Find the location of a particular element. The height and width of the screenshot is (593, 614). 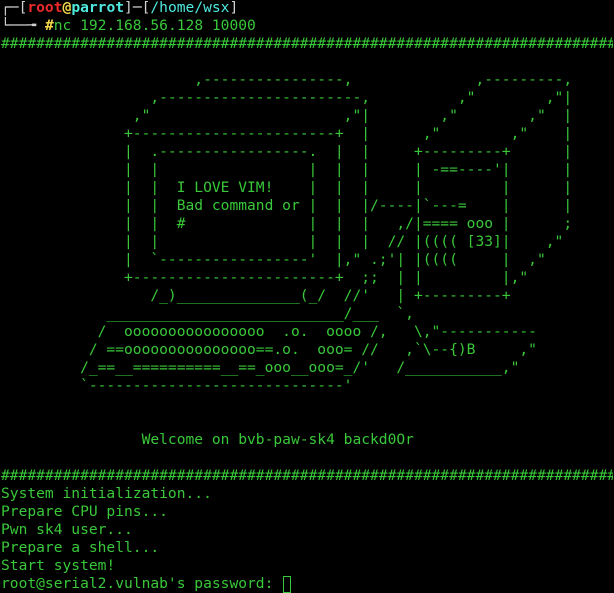

prompt-at: @ is located at coordinates (67, 8).